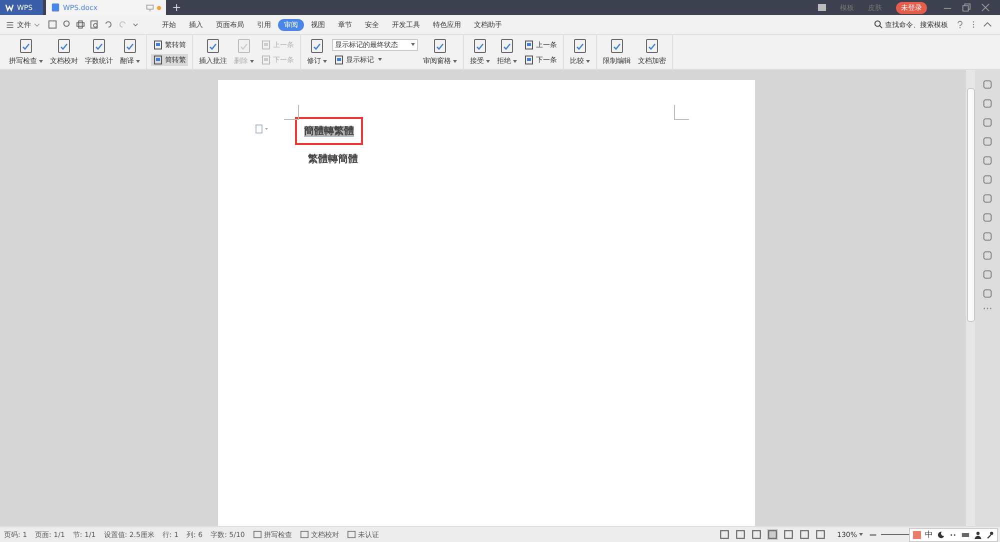 Image resolution: width=1000 pixels, height=542 pixels. What do you see at coordinates (108, 24) in the screenshot?
I see `undo-icon` at bounding box center [108, 24].